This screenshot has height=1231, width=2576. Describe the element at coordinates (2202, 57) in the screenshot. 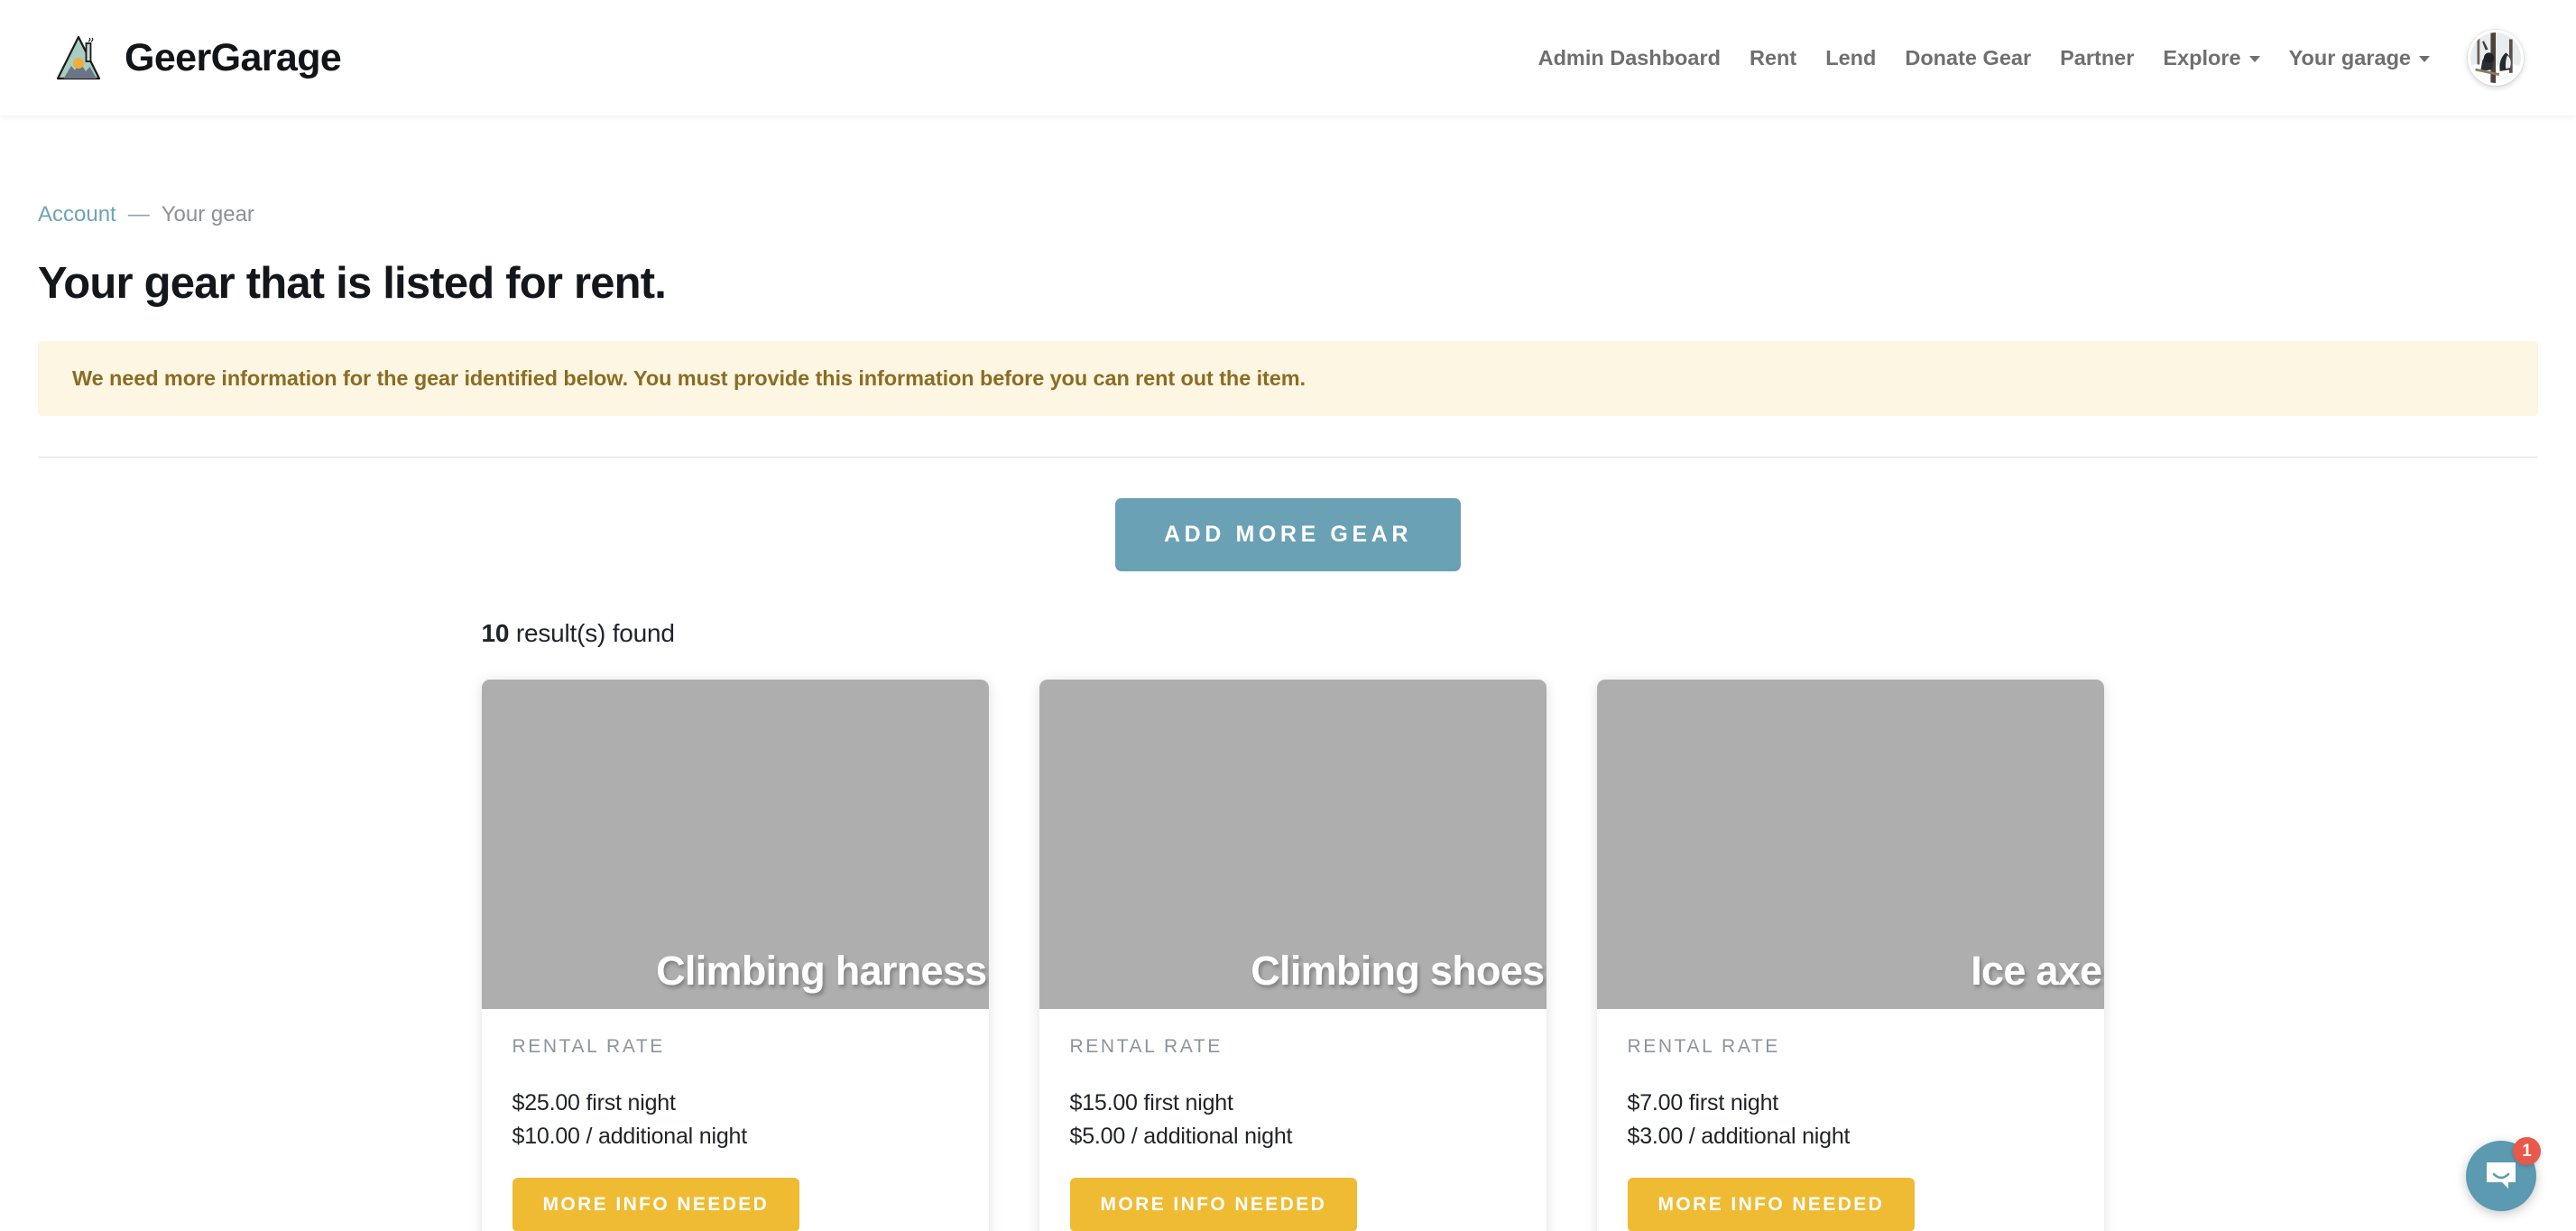

I see `nav-label: Explore` at that location.